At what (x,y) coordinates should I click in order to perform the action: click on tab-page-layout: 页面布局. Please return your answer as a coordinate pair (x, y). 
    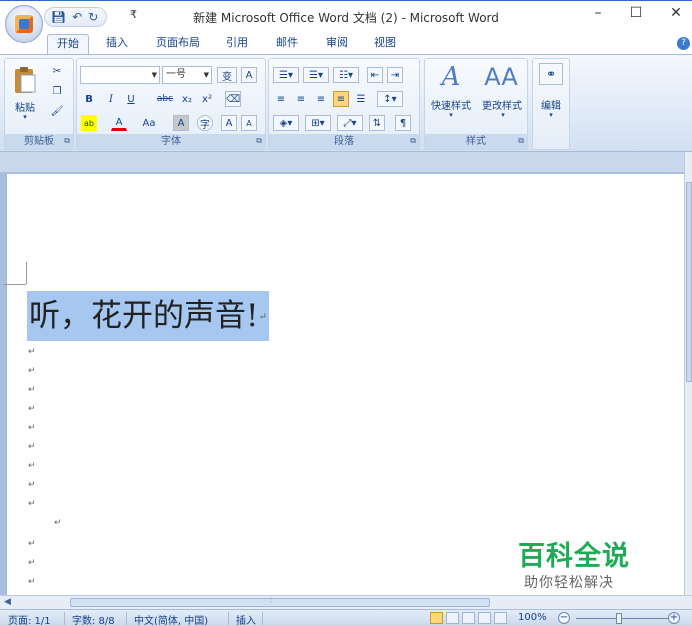
    Looking at the image, I should click on (178, 44).